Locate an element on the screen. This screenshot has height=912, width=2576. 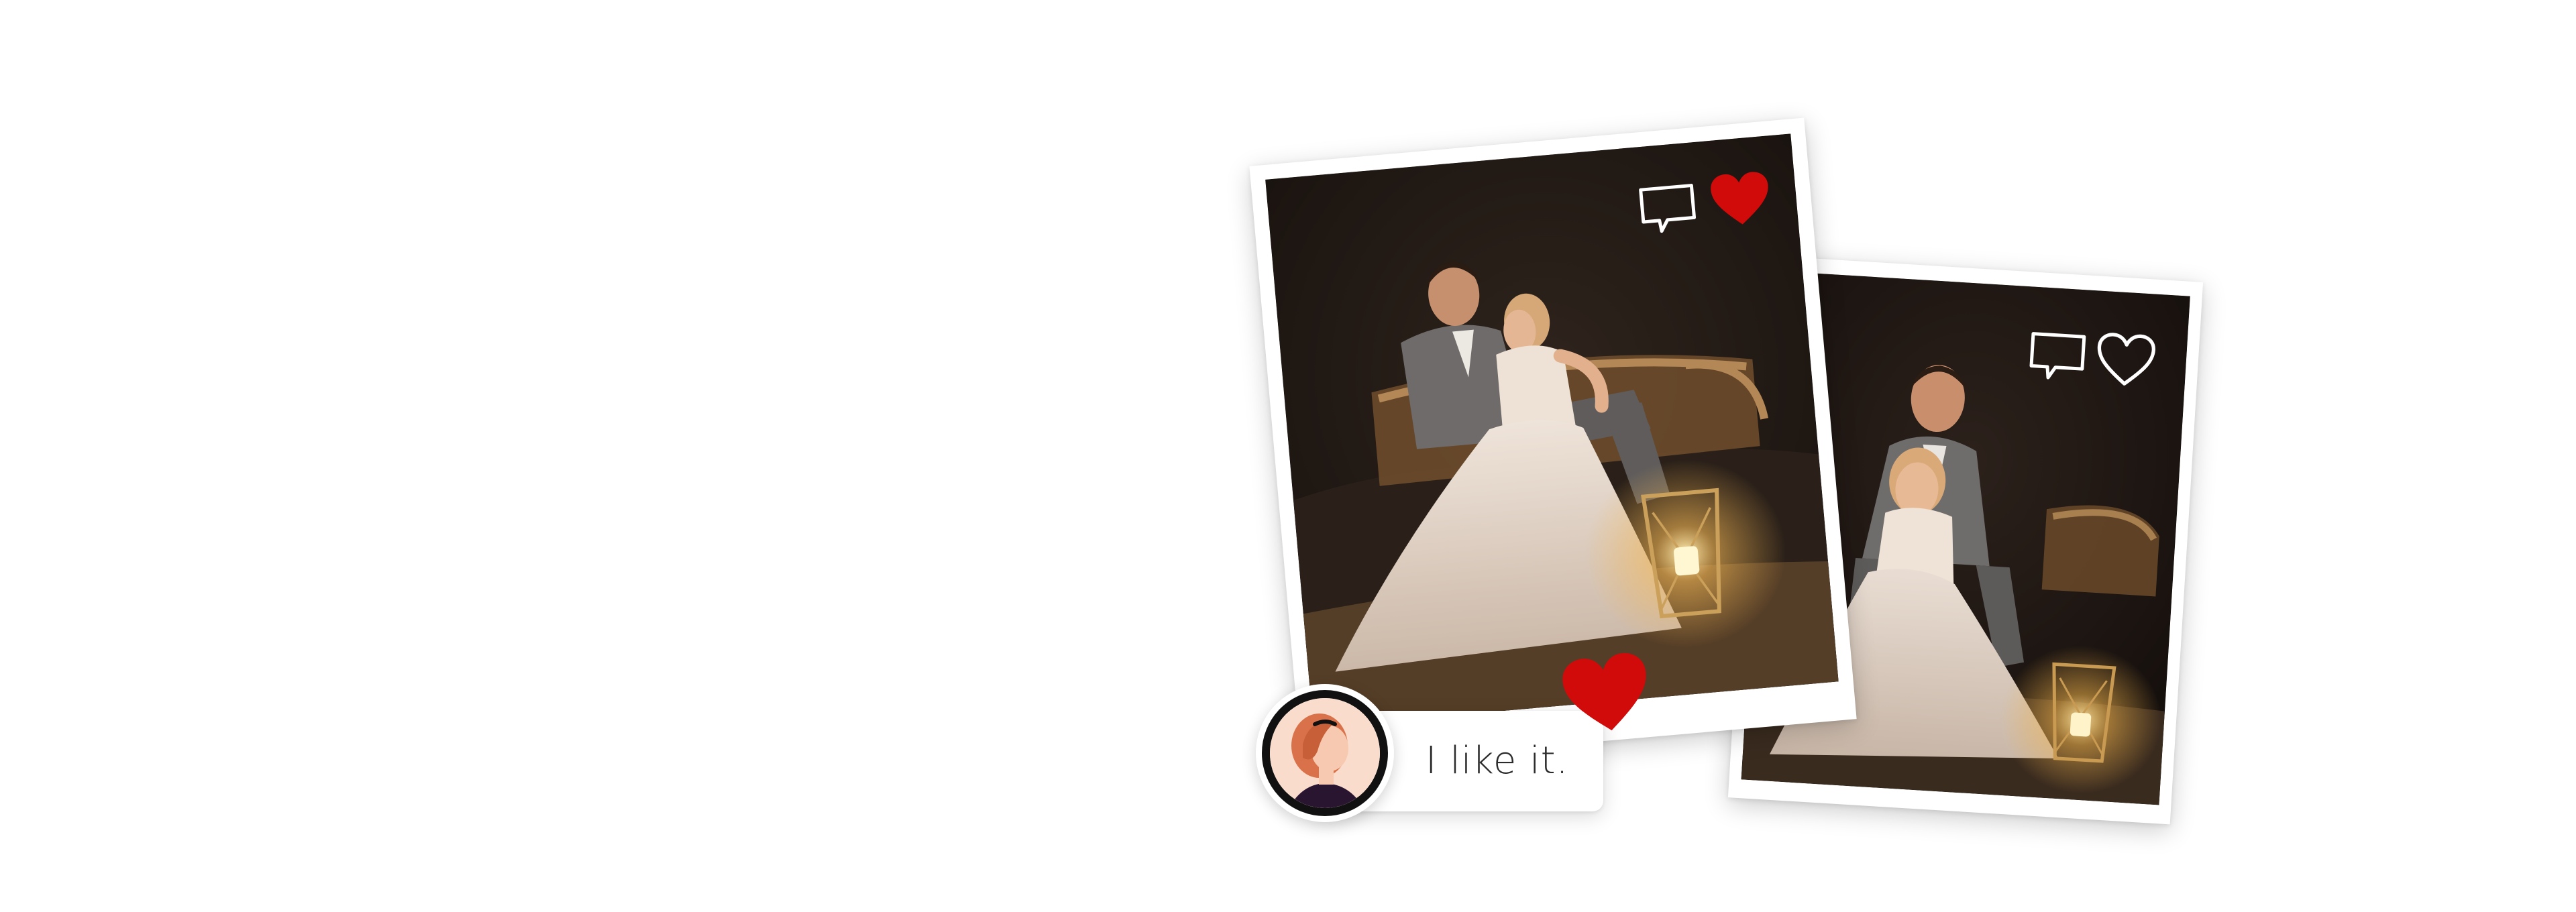
heart-outline-icon is located at coordinates (2125, 360).